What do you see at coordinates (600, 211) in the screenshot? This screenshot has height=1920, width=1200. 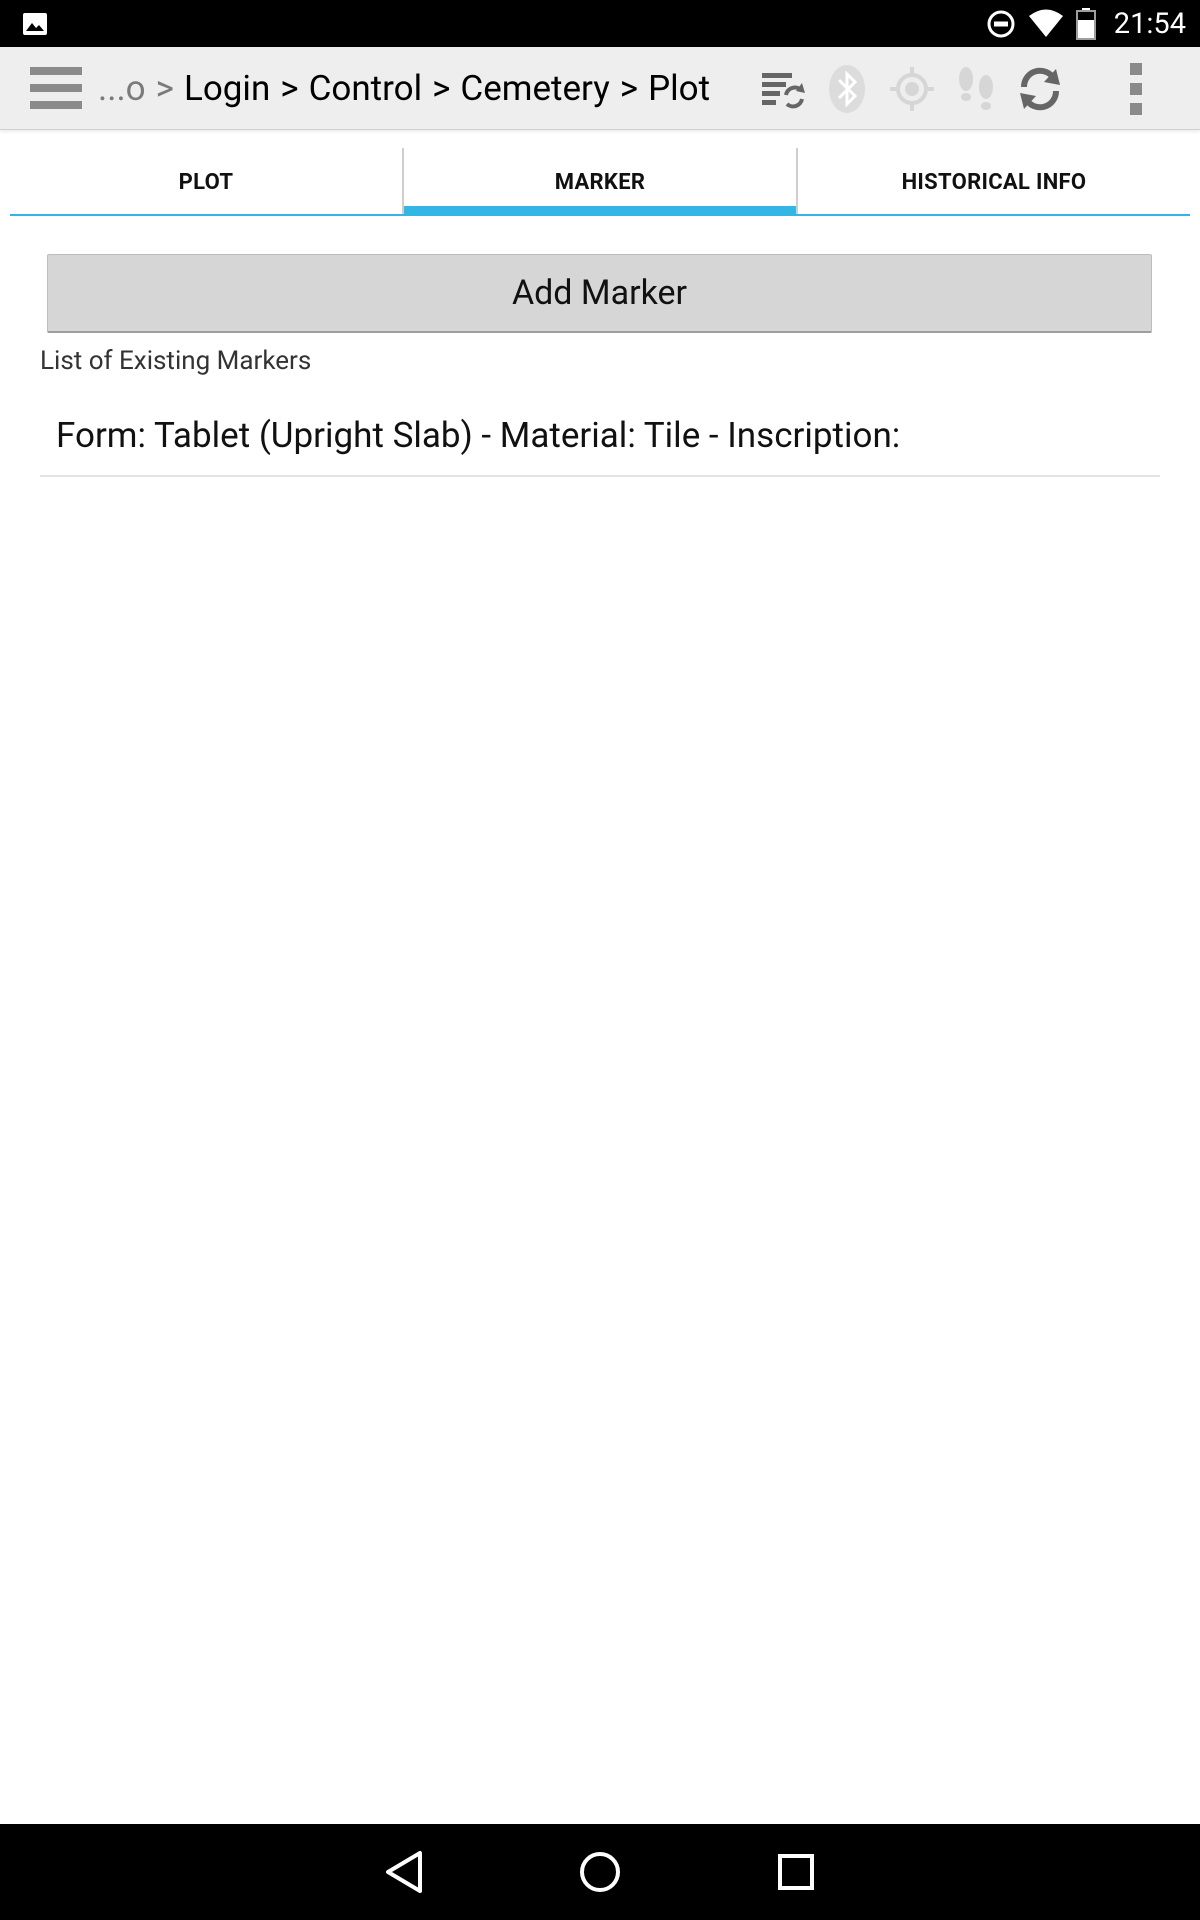 I see `tab-active-indicator` at bounding box center [600, 211].